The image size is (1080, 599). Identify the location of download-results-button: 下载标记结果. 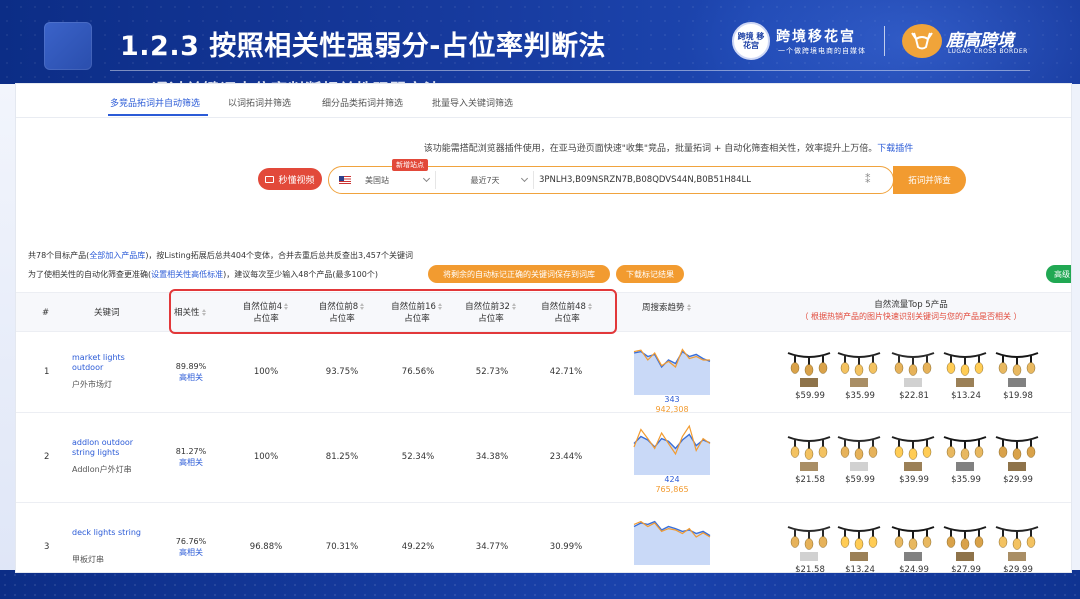
(650, 274).